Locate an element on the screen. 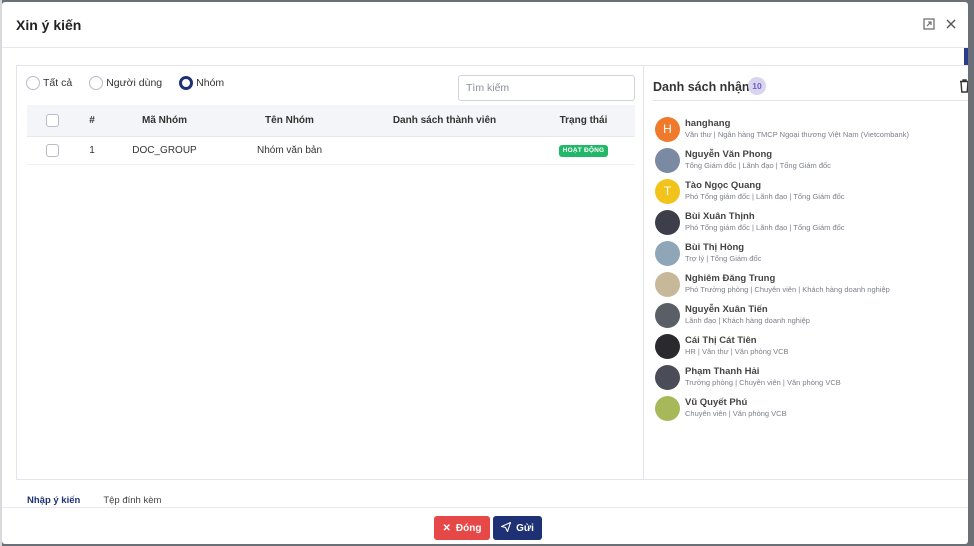 The image size is (974, 546). recipient-name: Cái Thị Cát Tiên is located at coordinates (721, 340).